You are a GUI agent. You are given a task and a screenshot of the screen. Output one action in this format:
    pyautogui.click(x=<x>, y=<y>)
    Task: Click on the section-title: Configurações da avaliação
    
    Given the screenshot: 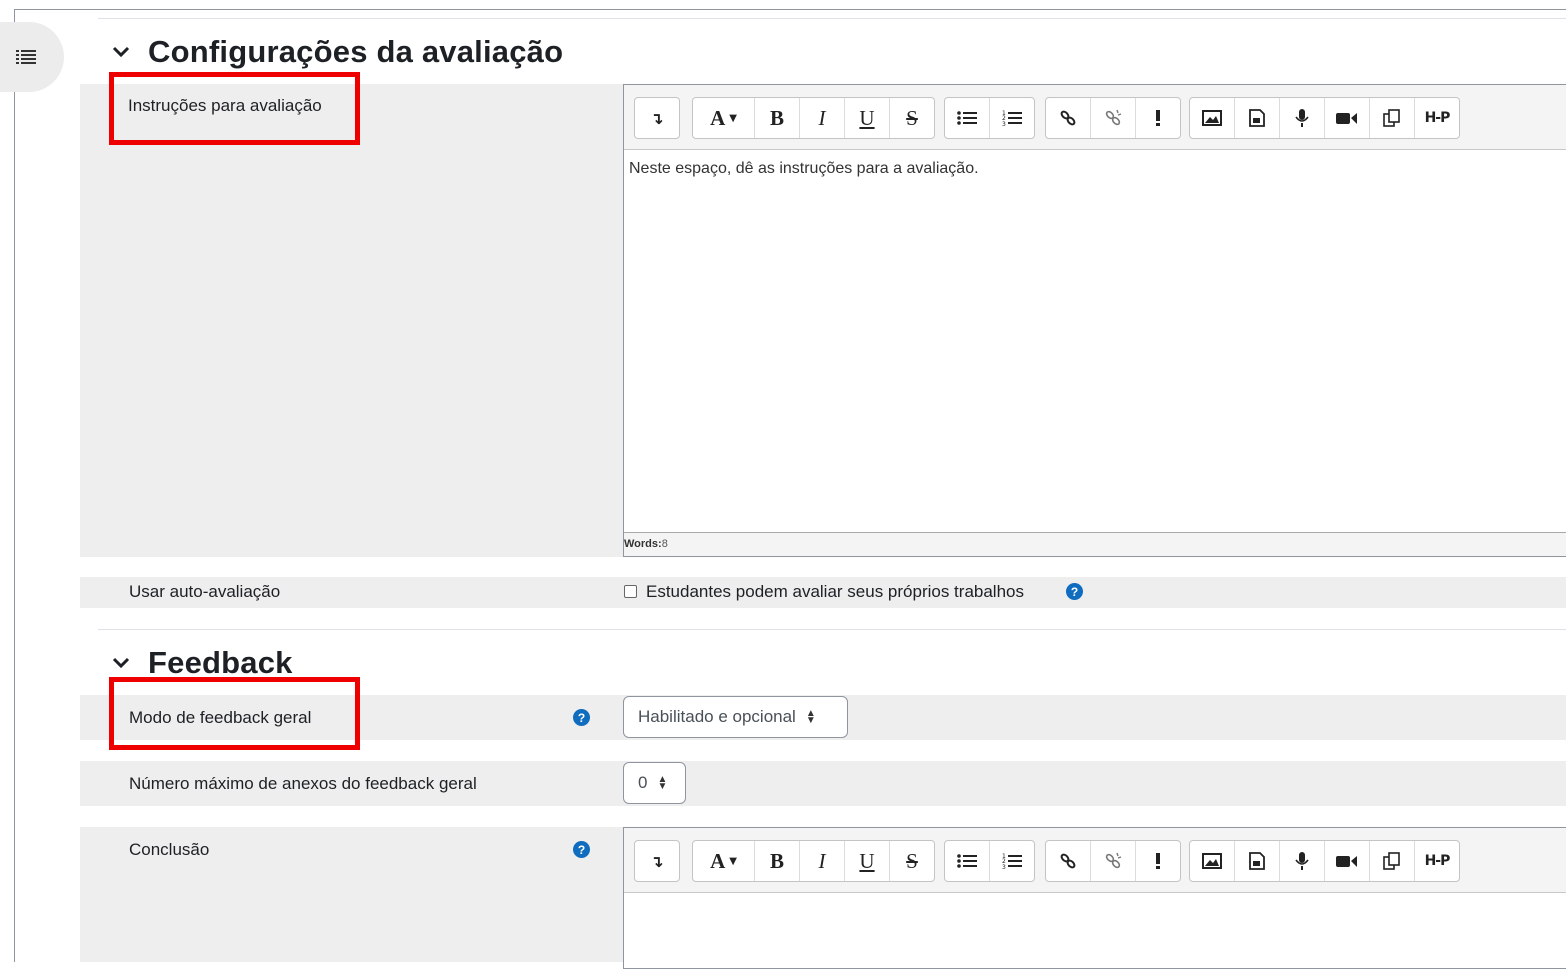 What is the action you would take?
    pyautogui.click(x=356, y=51)
    